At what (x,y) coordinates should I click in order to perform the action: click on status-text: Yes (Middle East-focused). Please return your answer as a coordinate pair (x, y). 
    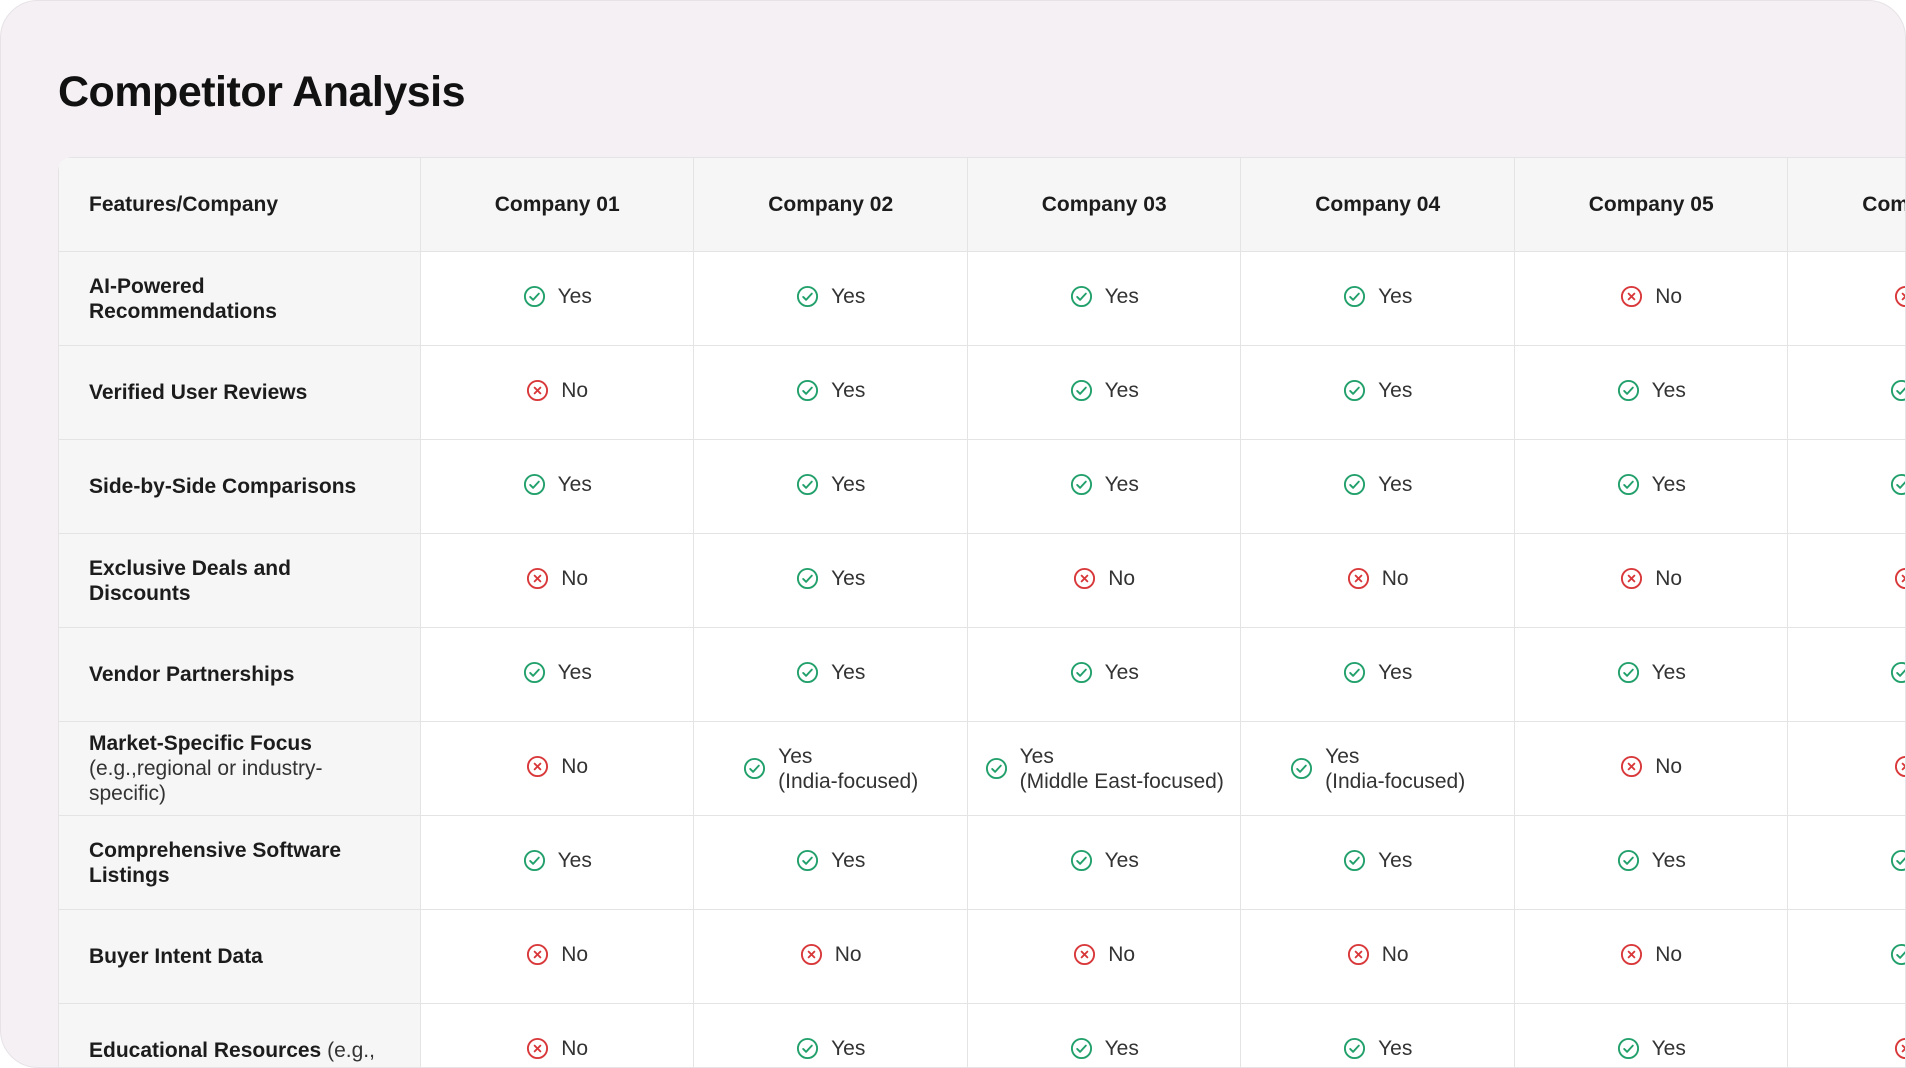
    Looking at the image, I should click on (1122, 769).